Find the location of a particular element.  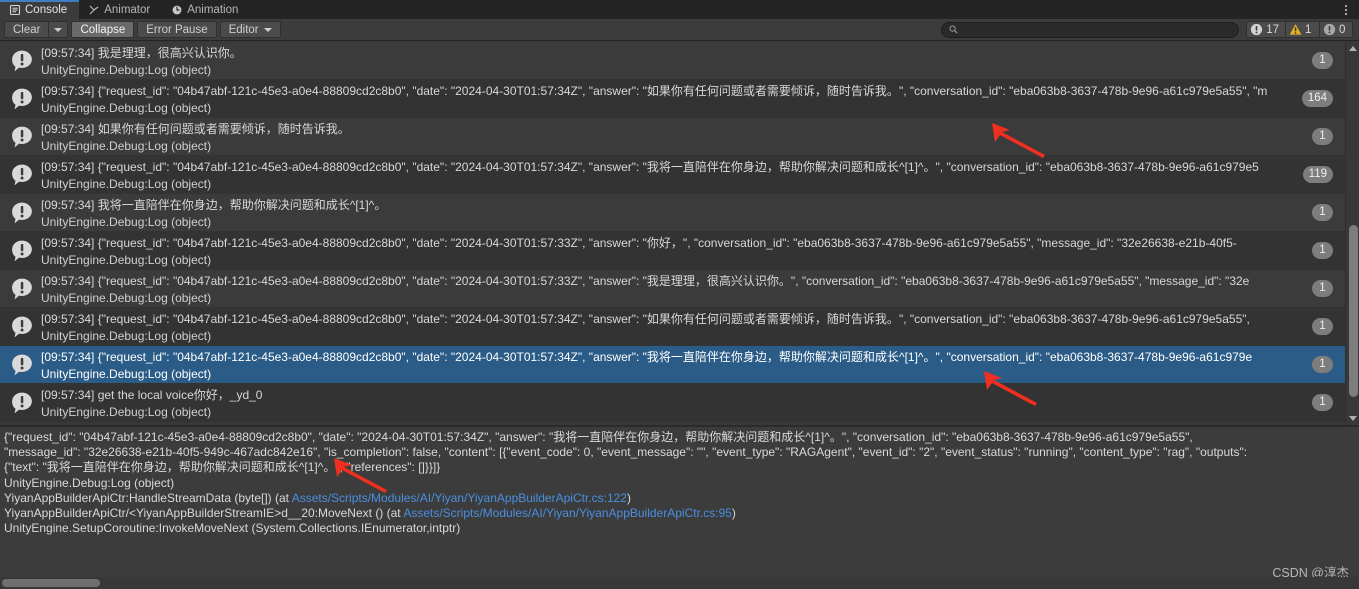

vertical-scrollbar-thumb is located at coordinates (1353, 311).